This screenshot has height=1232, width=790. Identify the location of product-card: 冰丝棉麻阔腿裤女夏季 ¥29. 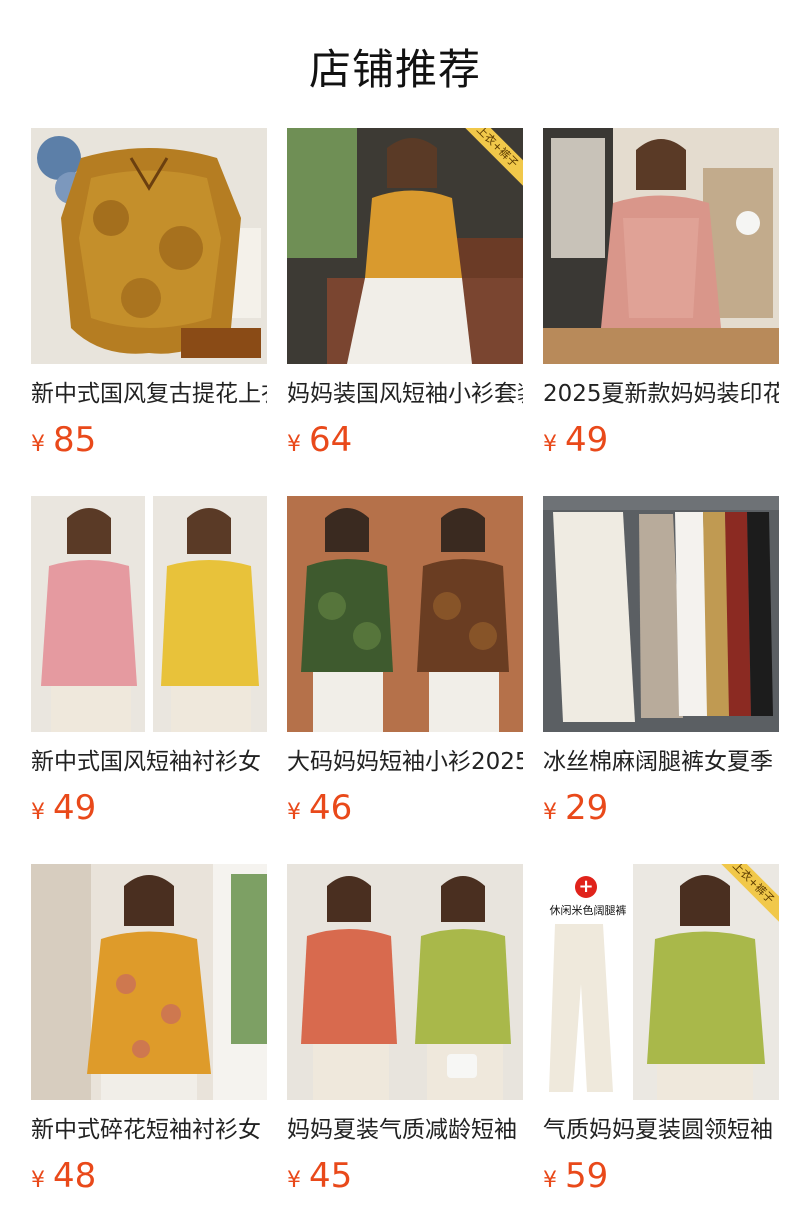
(661, 680).